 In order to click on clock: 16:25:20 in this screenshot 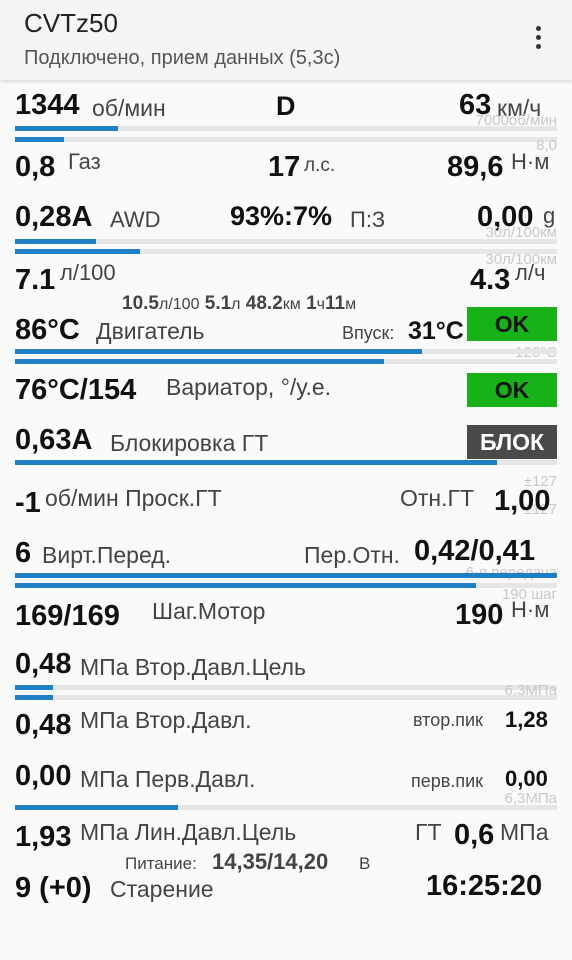, I will do `click(484, 886)`.